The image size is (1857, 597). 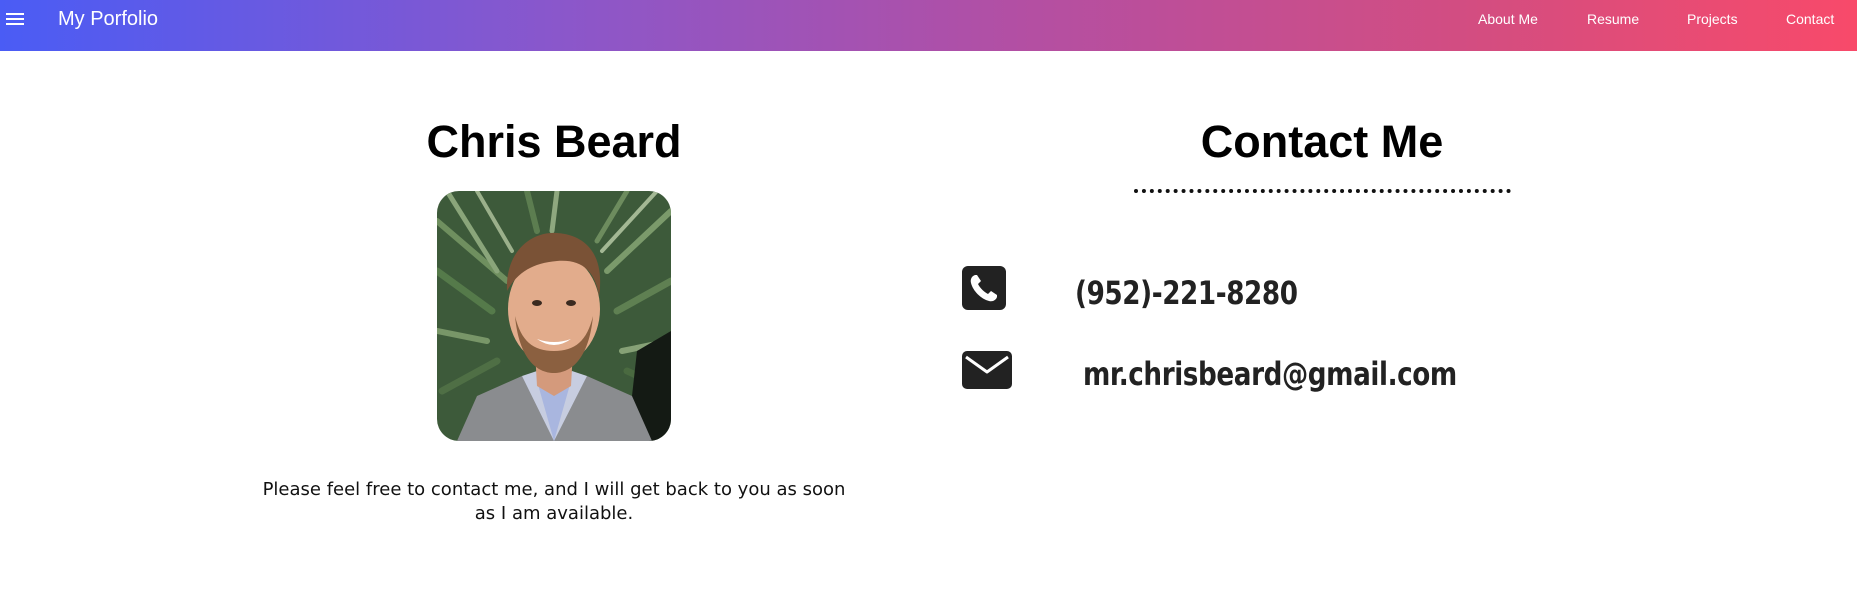 I want to click on hamburger-icon, so click(x=15, y=19).